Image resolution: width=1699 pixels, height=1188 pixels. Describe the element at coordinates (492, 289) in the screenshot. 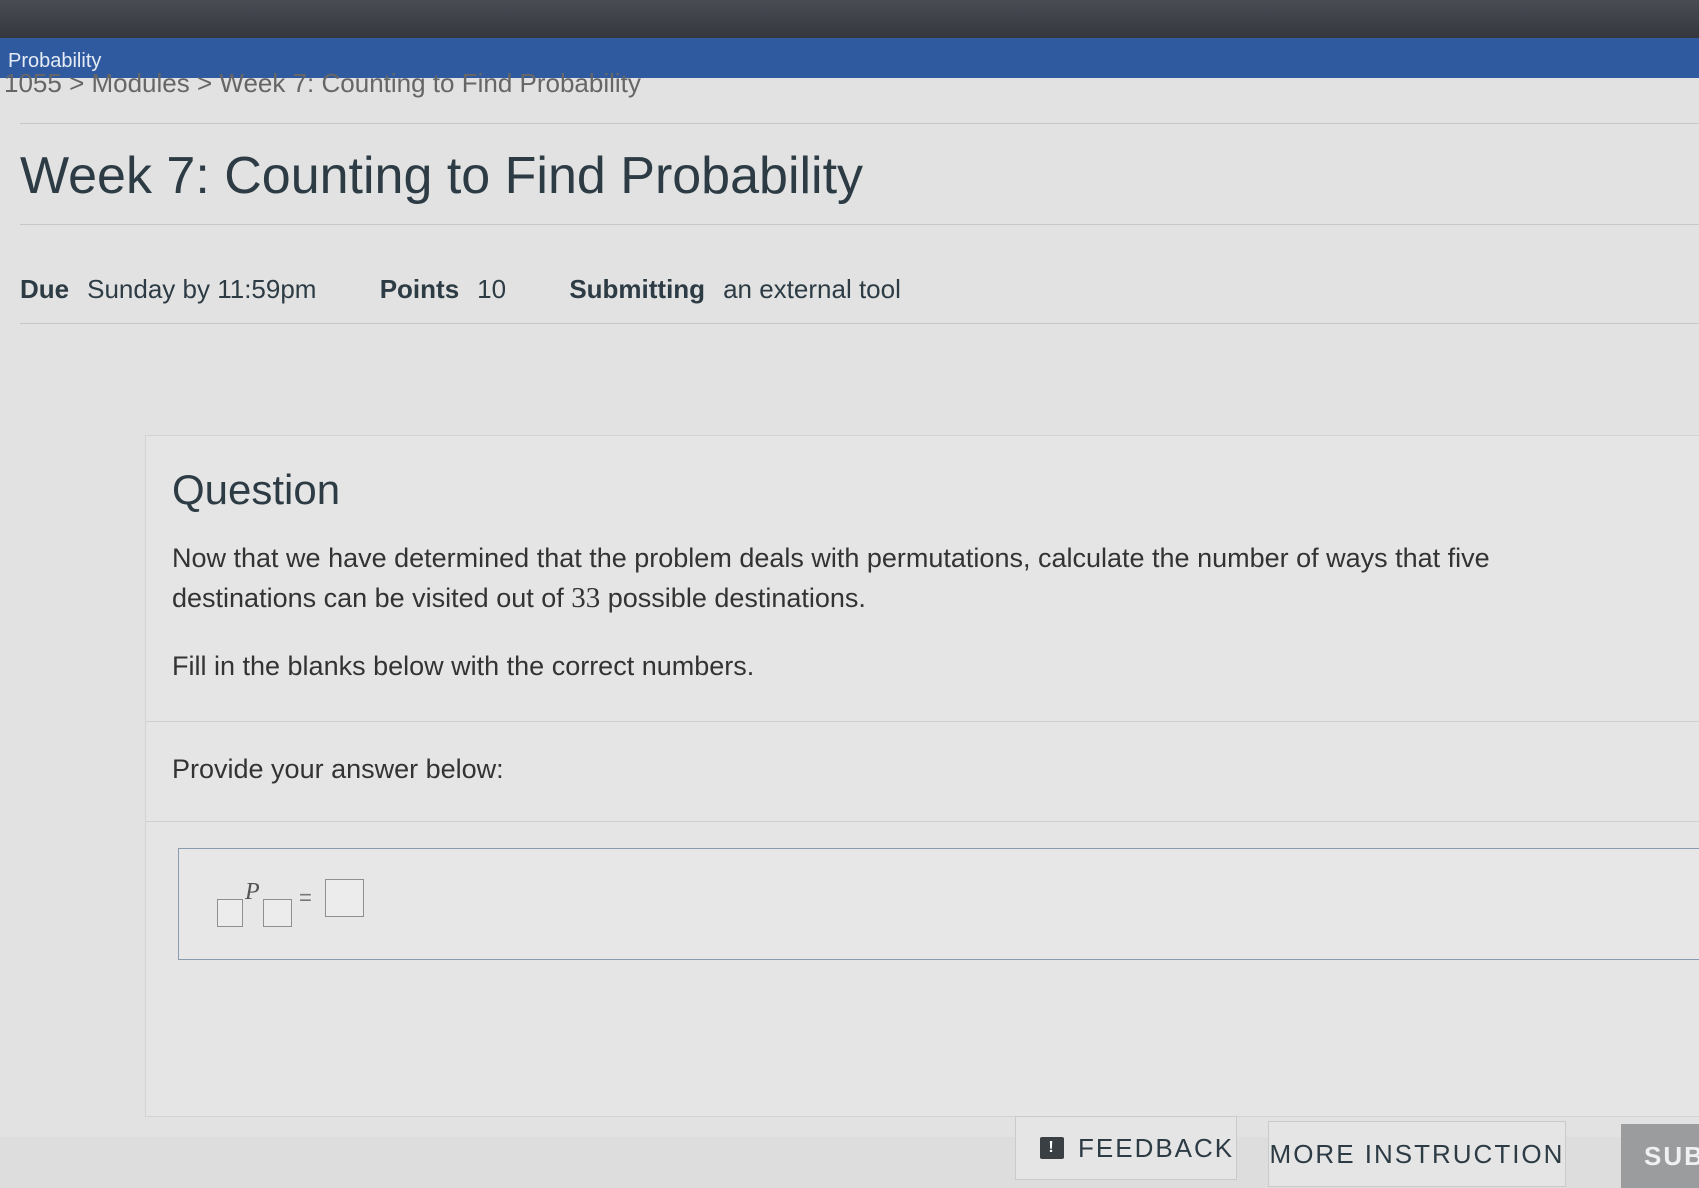

I see `points-value: 10` at that location.